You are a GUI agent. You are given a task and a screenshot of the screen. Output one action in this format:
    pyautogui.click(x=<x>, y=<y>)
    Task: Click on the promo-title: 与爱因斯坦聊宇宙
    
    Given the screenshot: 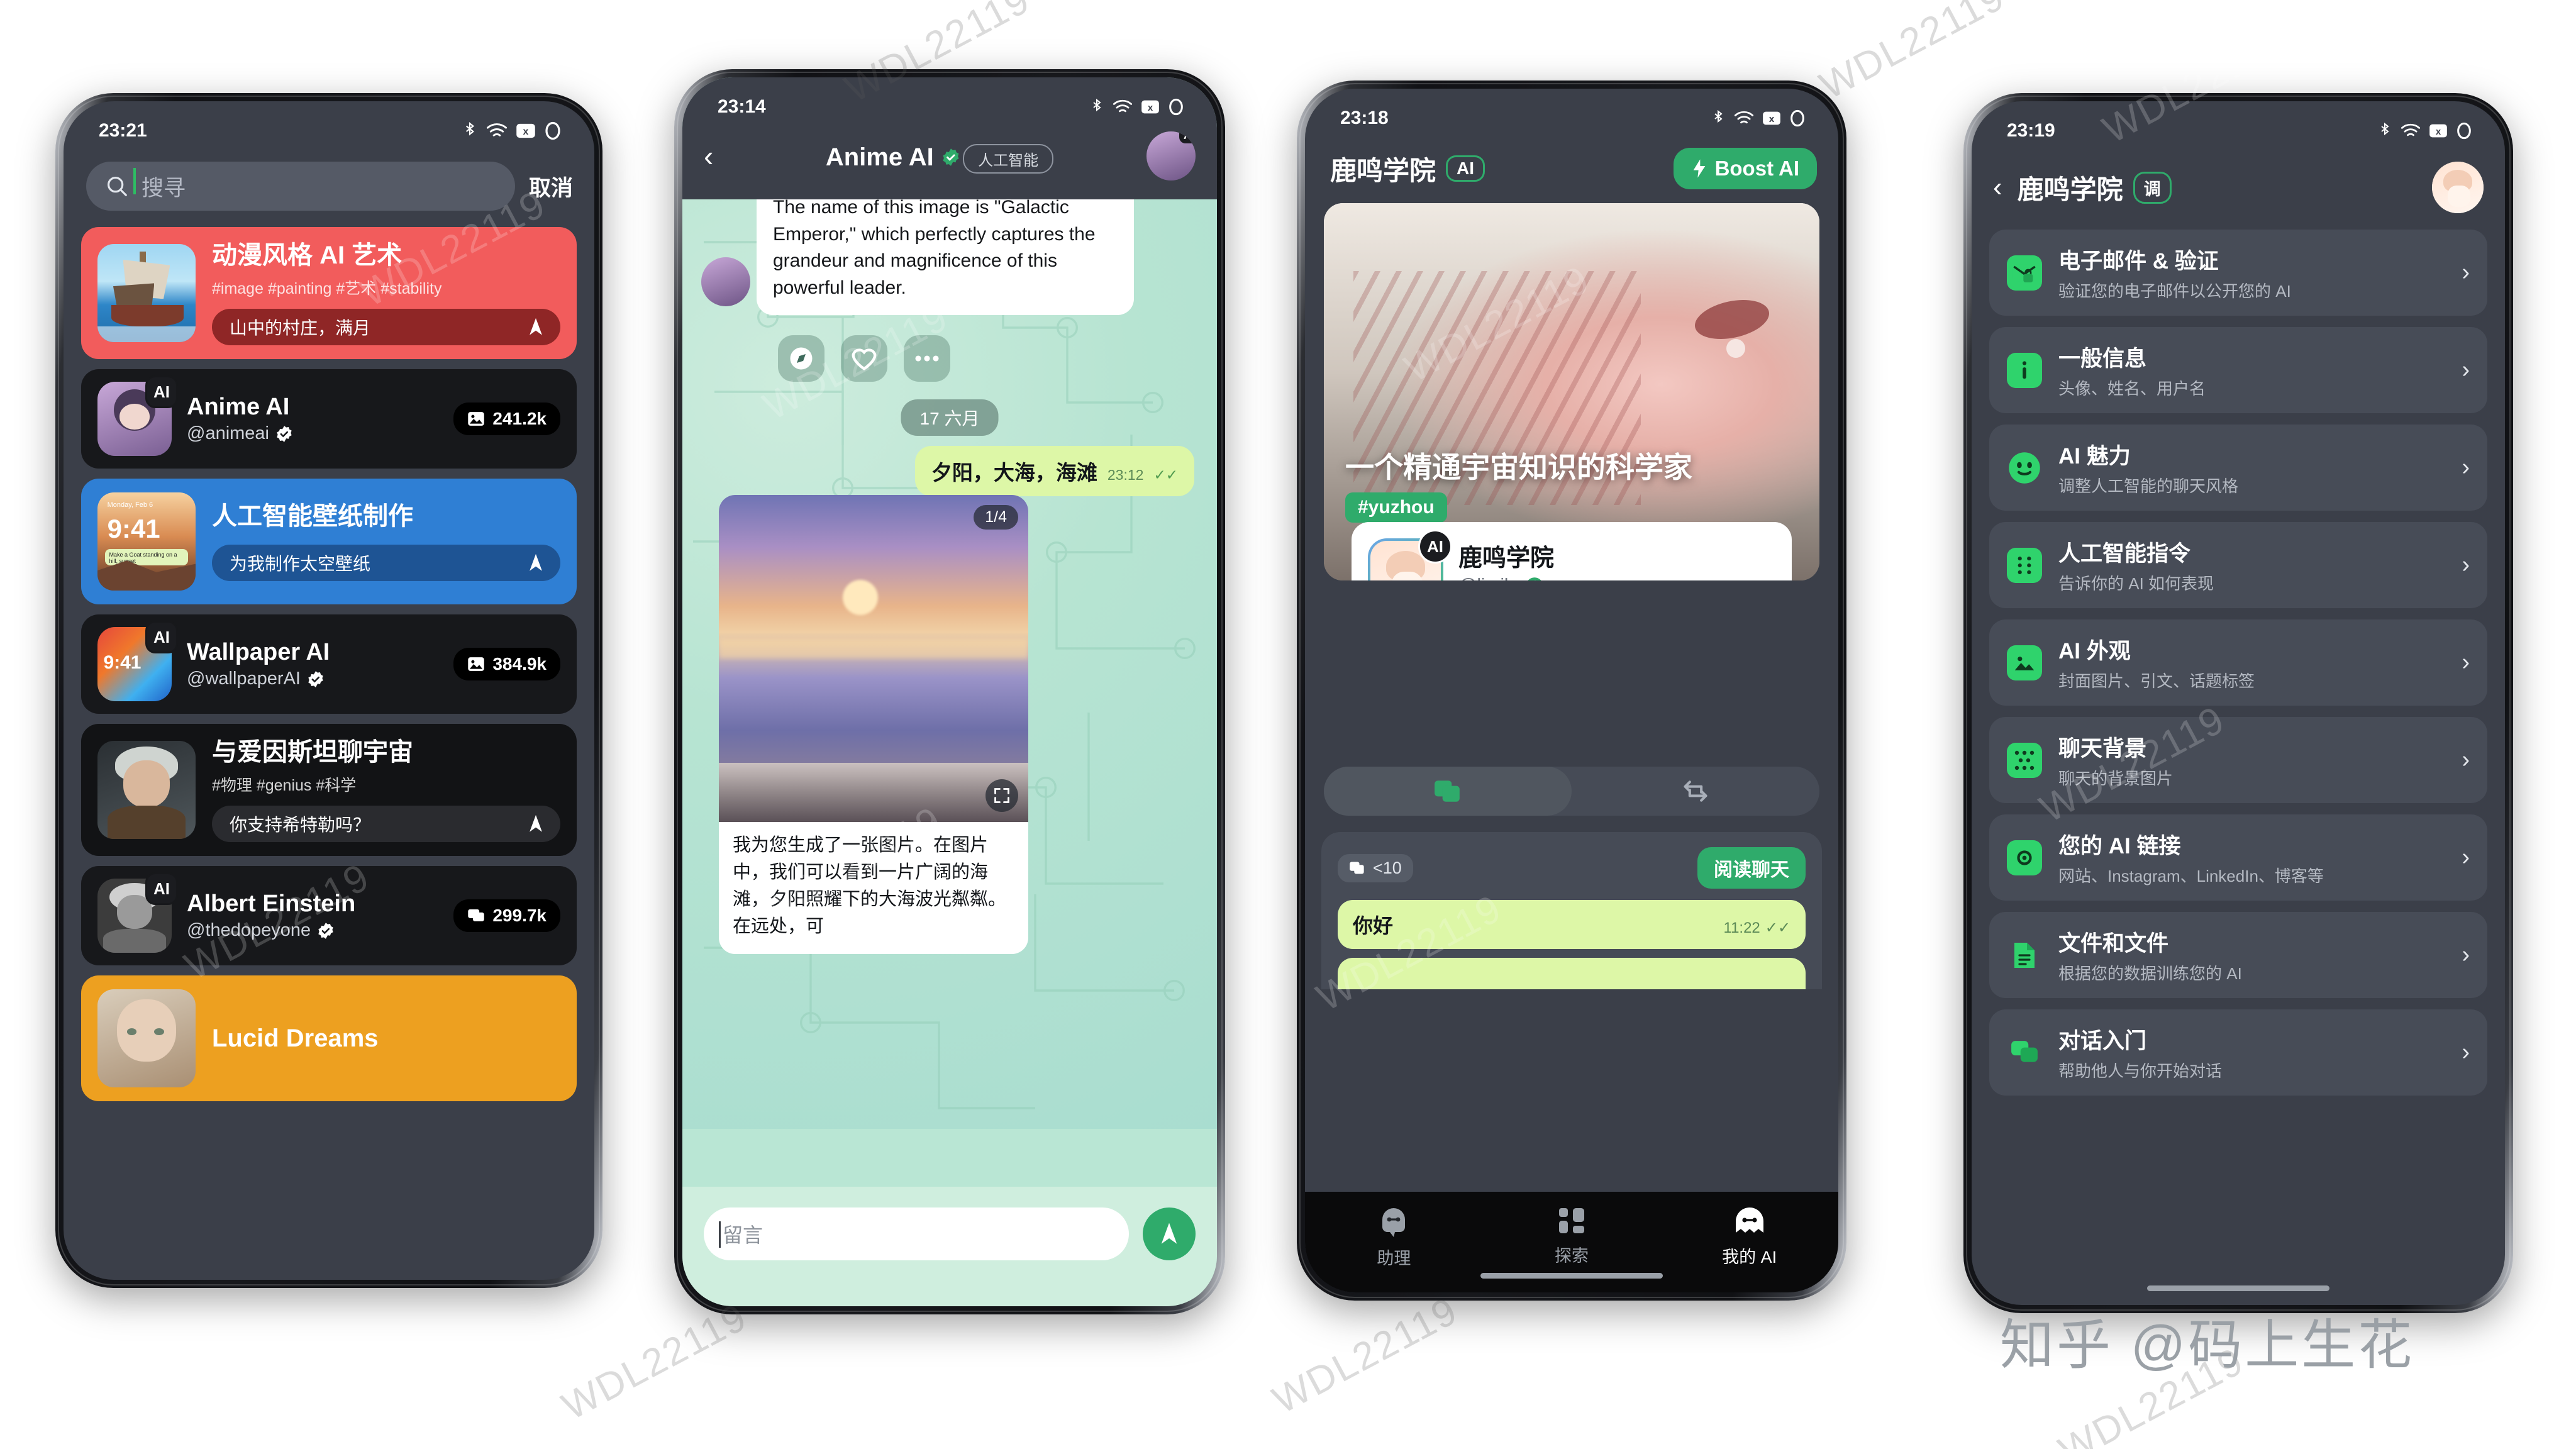 What is the action you would take?
    pyautogui.click(x=312, y=752)
    